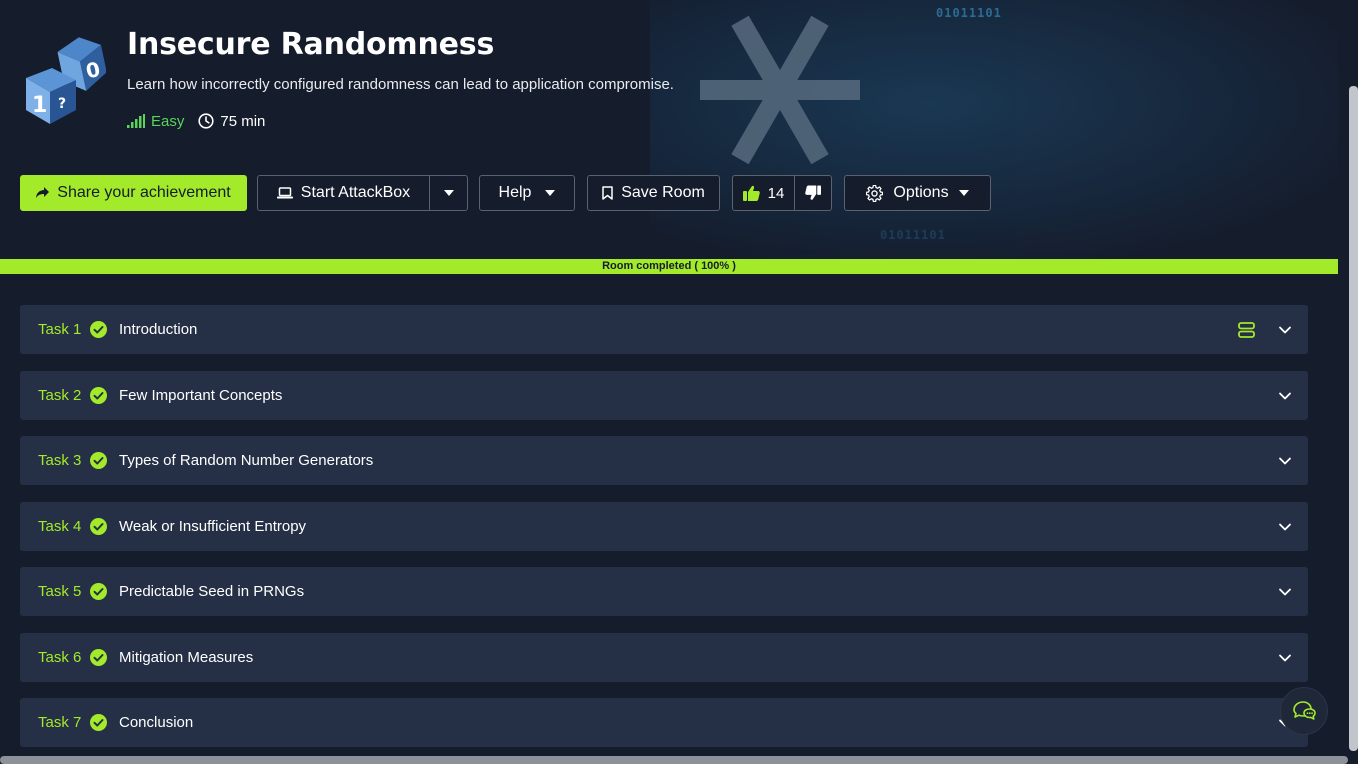 This screenshot has height=764, width=1358. Describe the element at coordinates (780, 90) in the screenshot. I see `snowflake-graphic` at that location.